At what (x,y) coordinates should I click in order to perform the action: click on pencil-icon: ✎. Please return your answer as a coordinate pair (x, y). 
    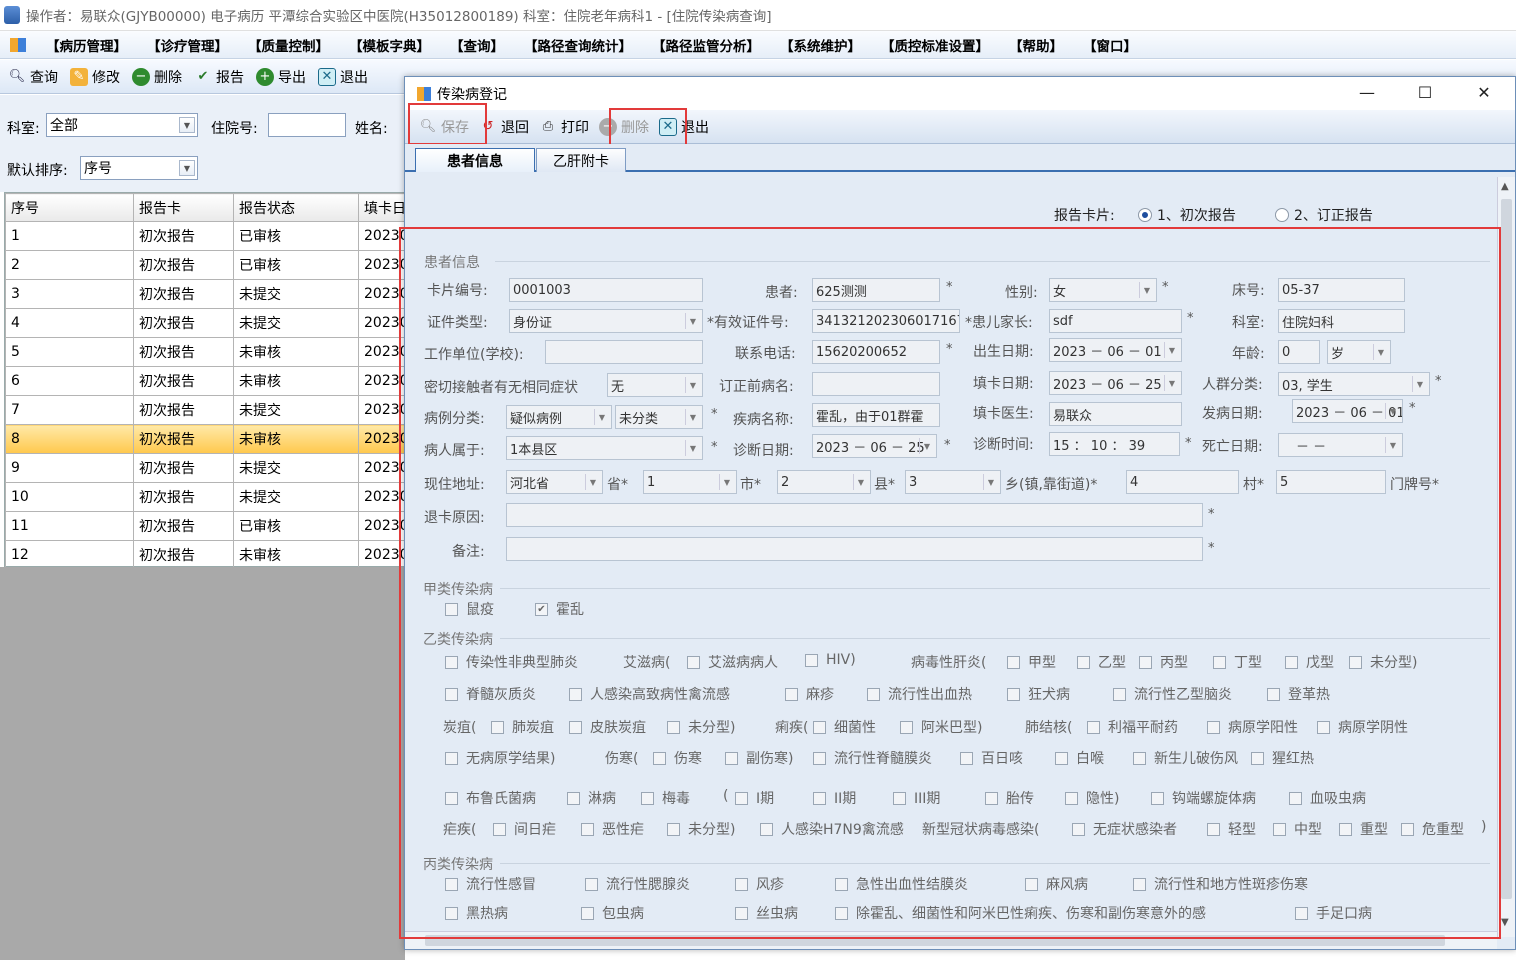
    Looking at the image, I should click on (79, 76).